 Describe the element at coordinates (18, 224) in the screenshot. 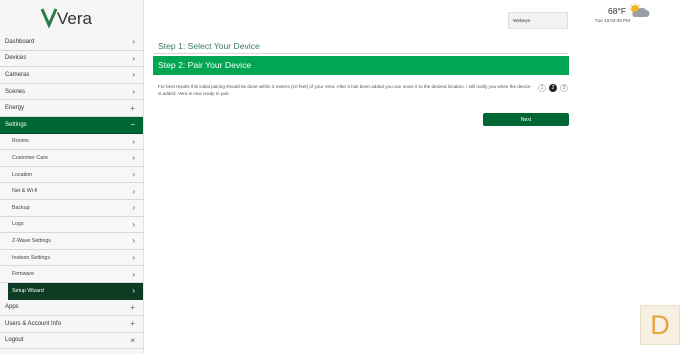

I see `sidebar-item-label: Logs` at that location.